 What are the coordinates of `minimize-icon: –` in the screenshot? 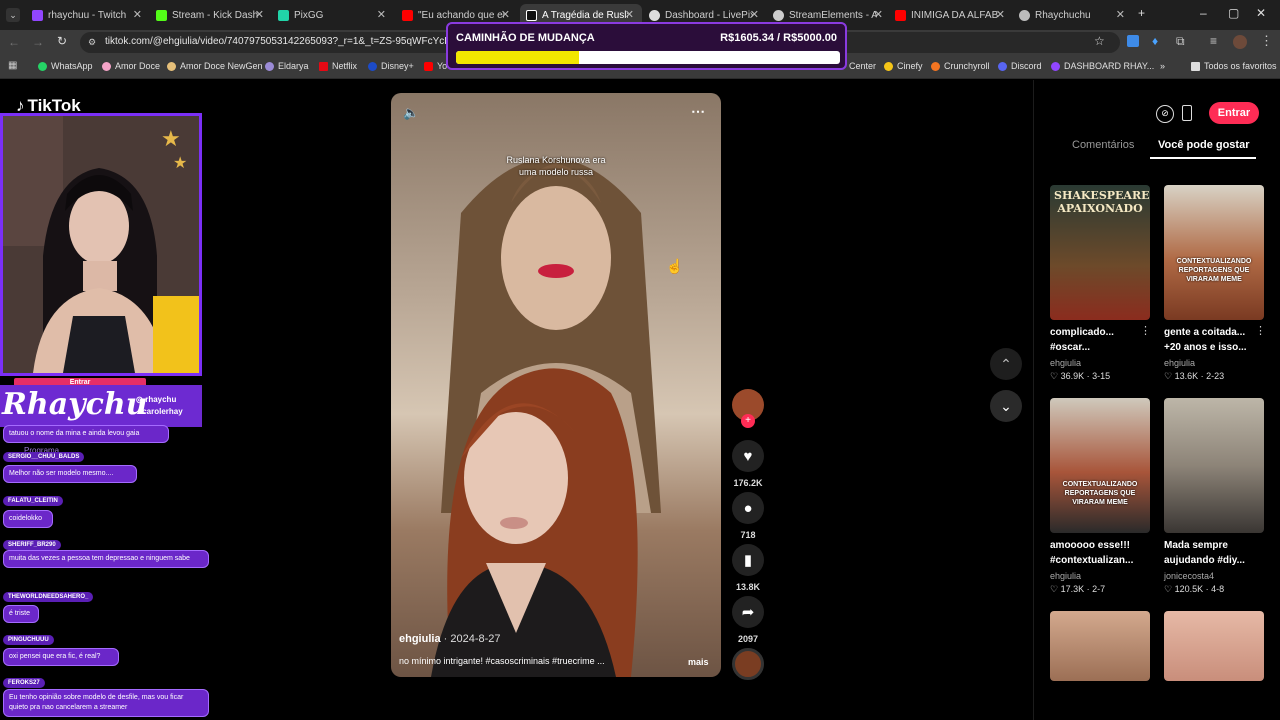 It's located at (1203, 13).